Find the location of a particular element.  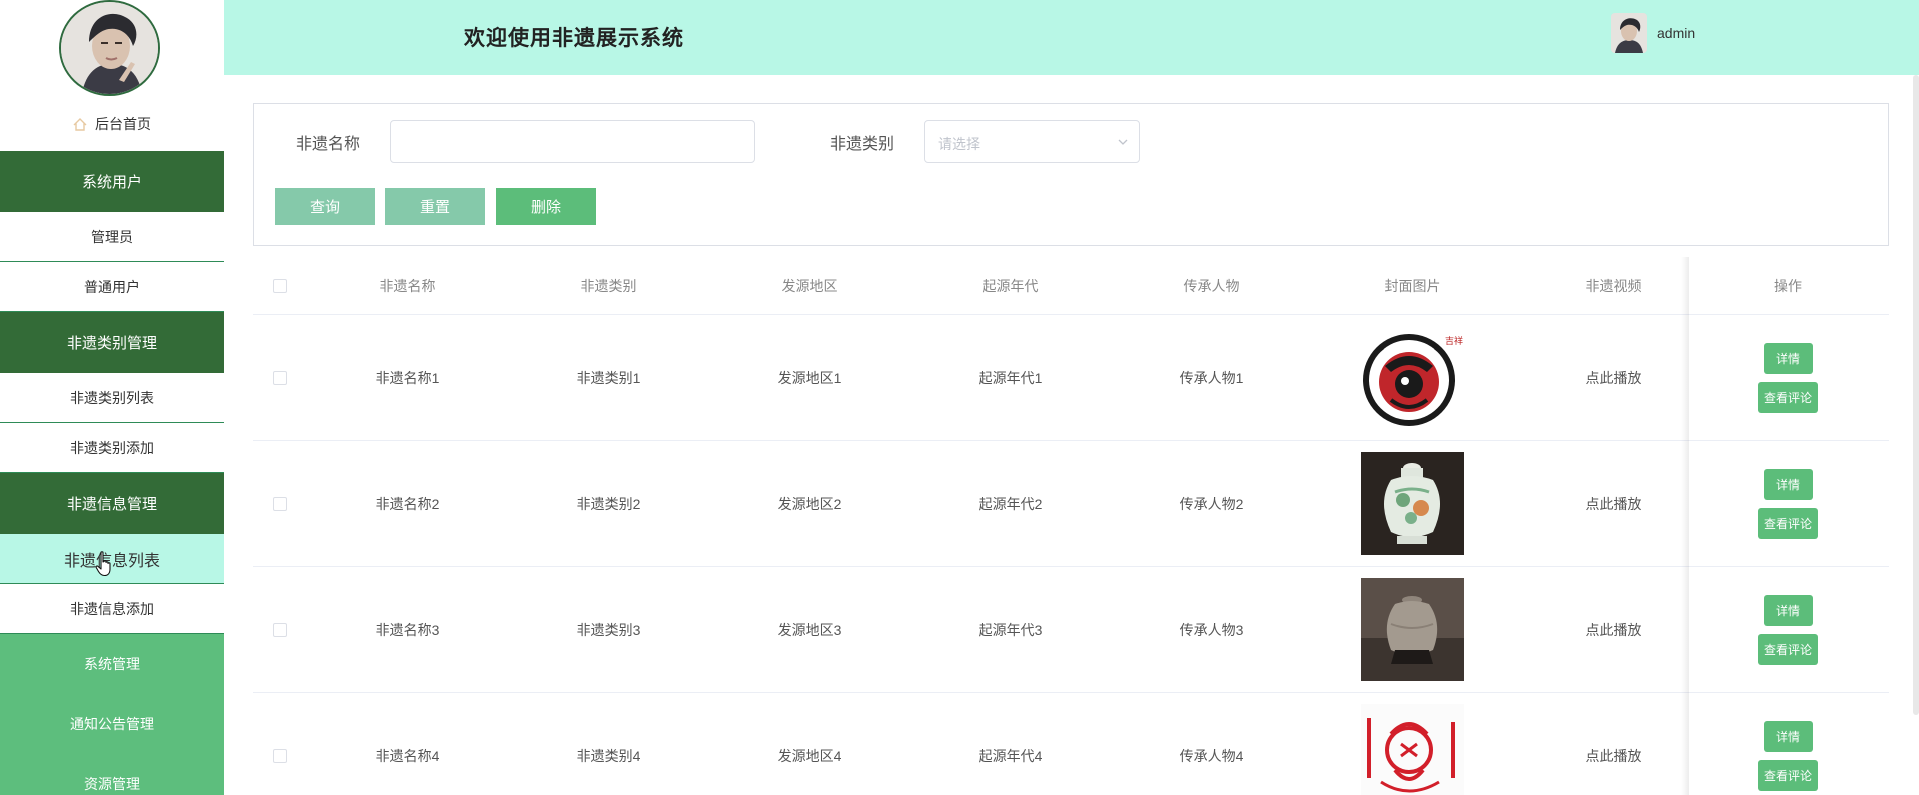

column-header: 非遗类别 is located at coordinates (608, 285).